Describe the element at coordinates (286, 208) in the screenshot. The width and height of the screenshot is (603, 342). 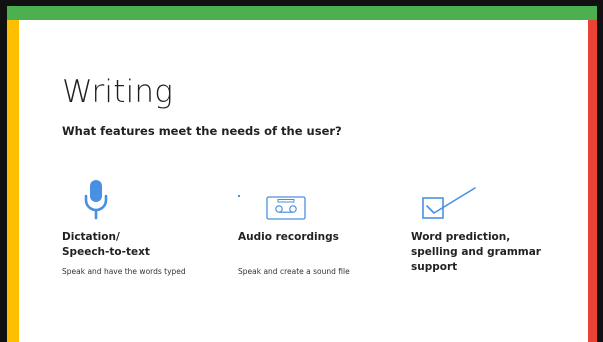
I see `cassette-icon` at that location.